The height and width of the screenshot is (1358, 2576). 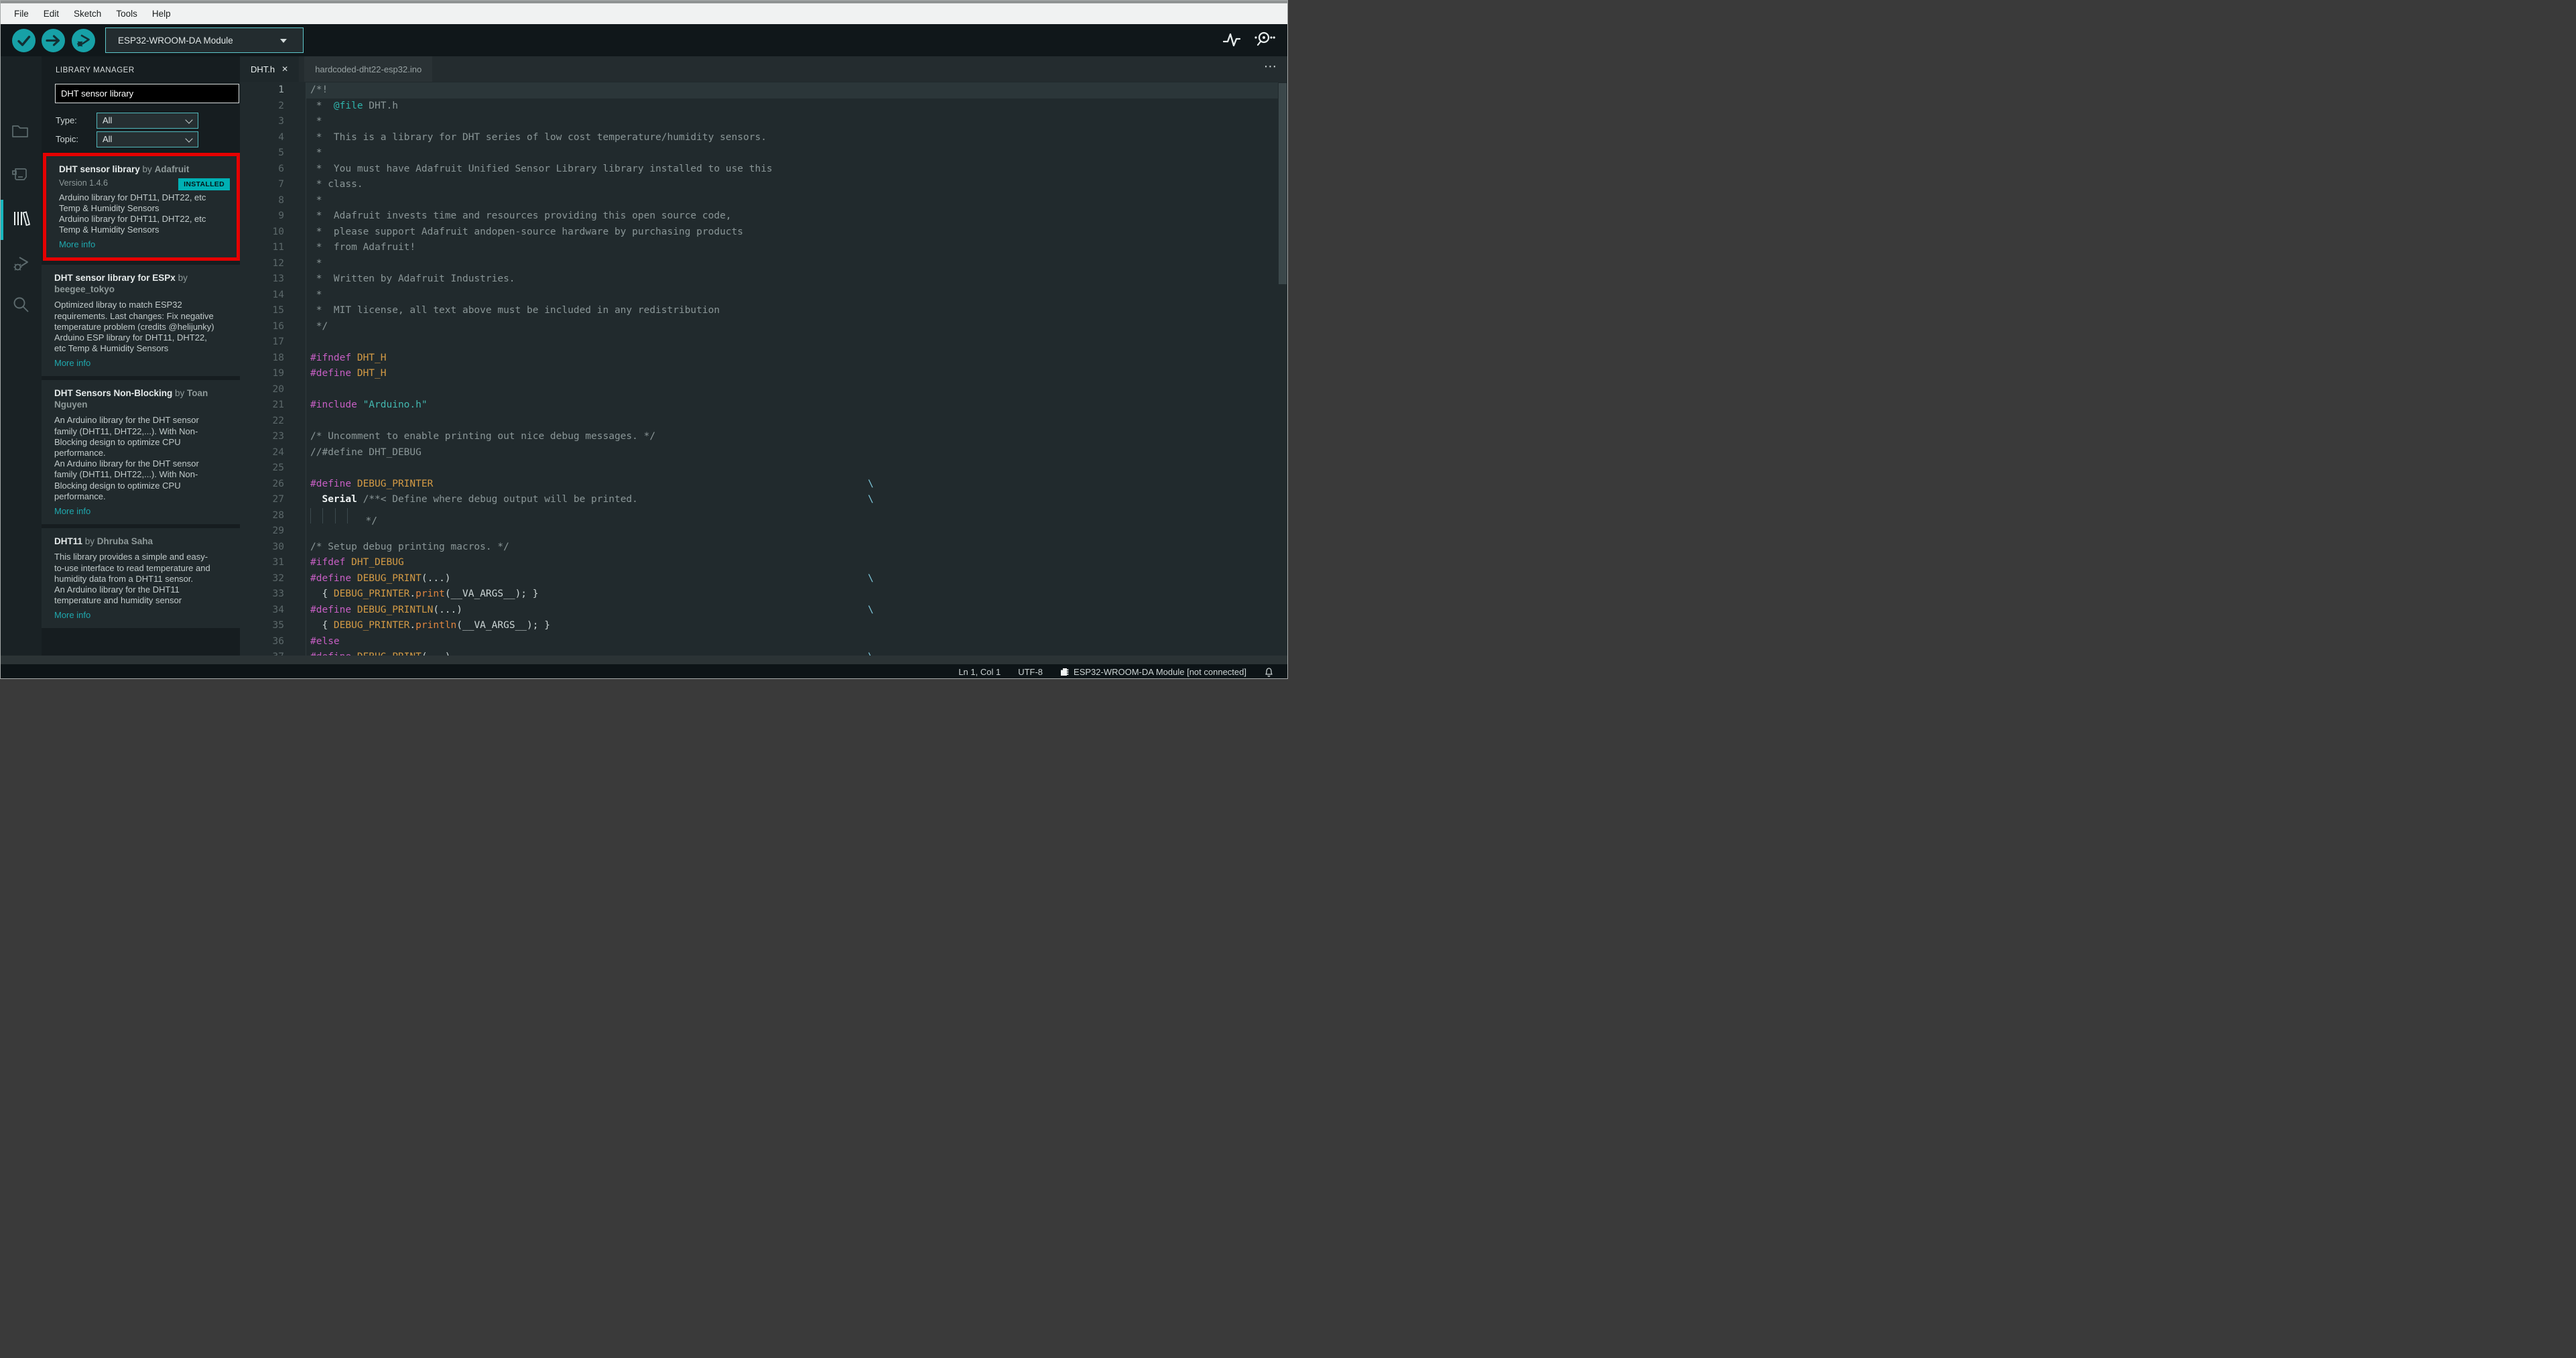 I want to click on code-line-33: 33 { DEBUG_PRINTER.print(__VA_ARGS__); }, so click(x=759, y=595).